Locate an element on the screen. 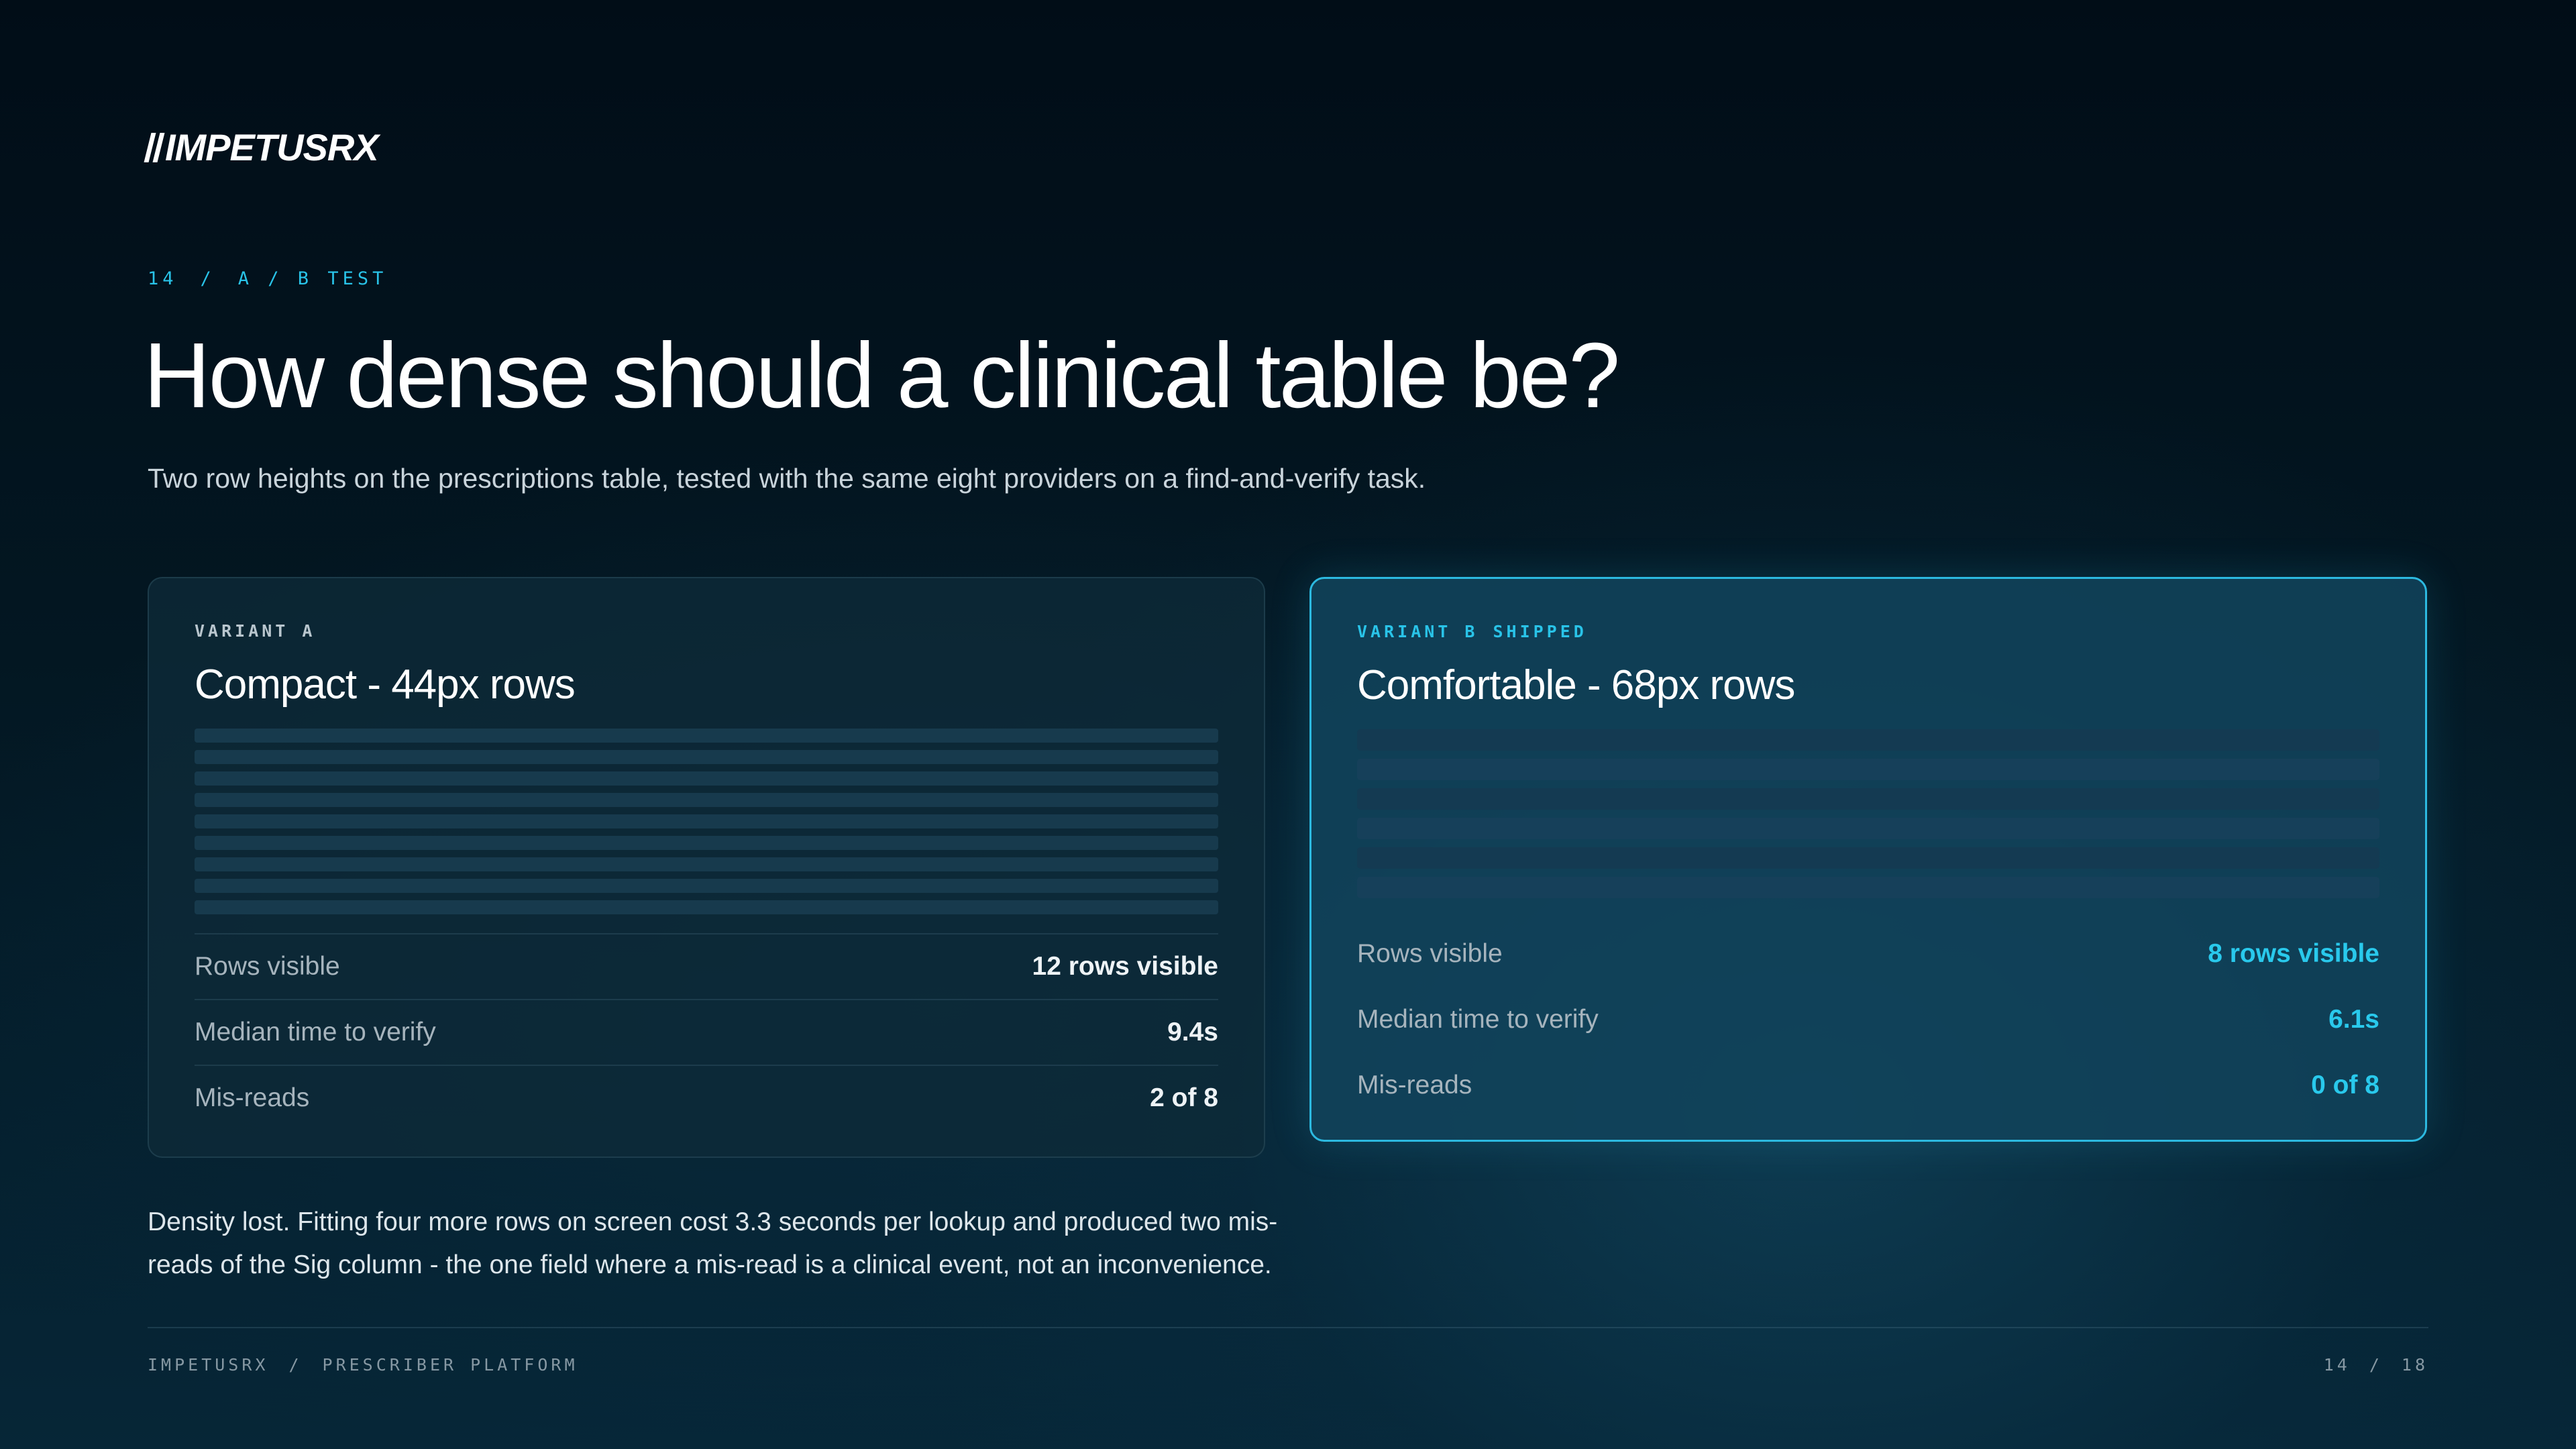  stat-value: 8 rows visible is located at coordinates (2293, 953).